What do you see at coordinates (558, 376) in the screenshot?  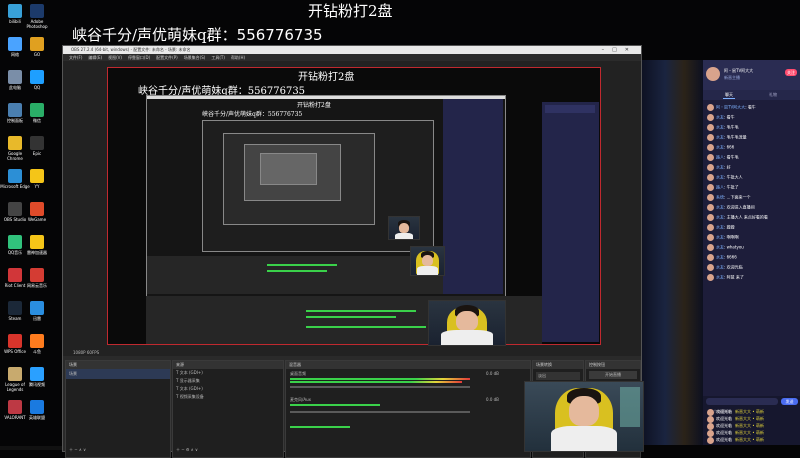 I see `transition-select: 淡出` at bounding box center [558, 376].